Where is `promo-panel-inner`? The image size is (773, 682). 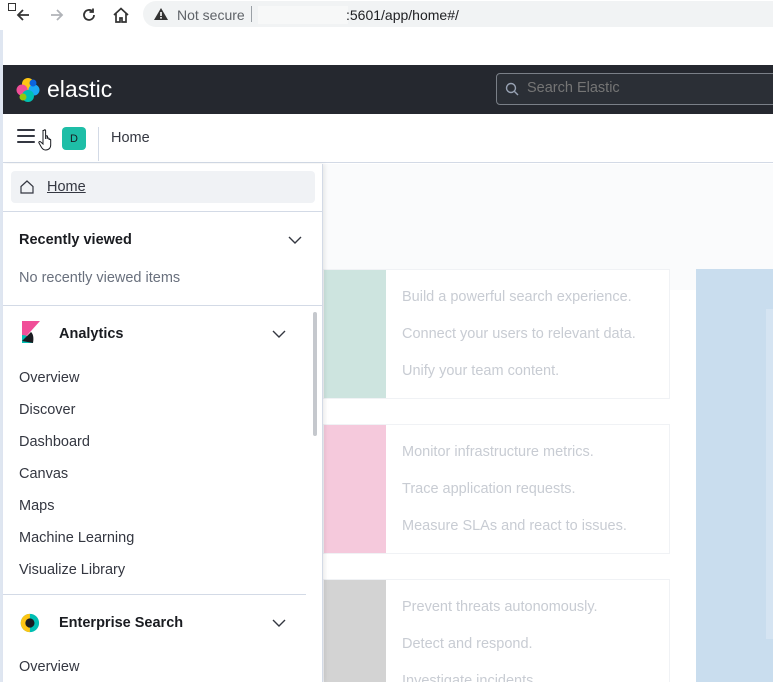
promo-panel-inner is located at coordinates (769, 474).